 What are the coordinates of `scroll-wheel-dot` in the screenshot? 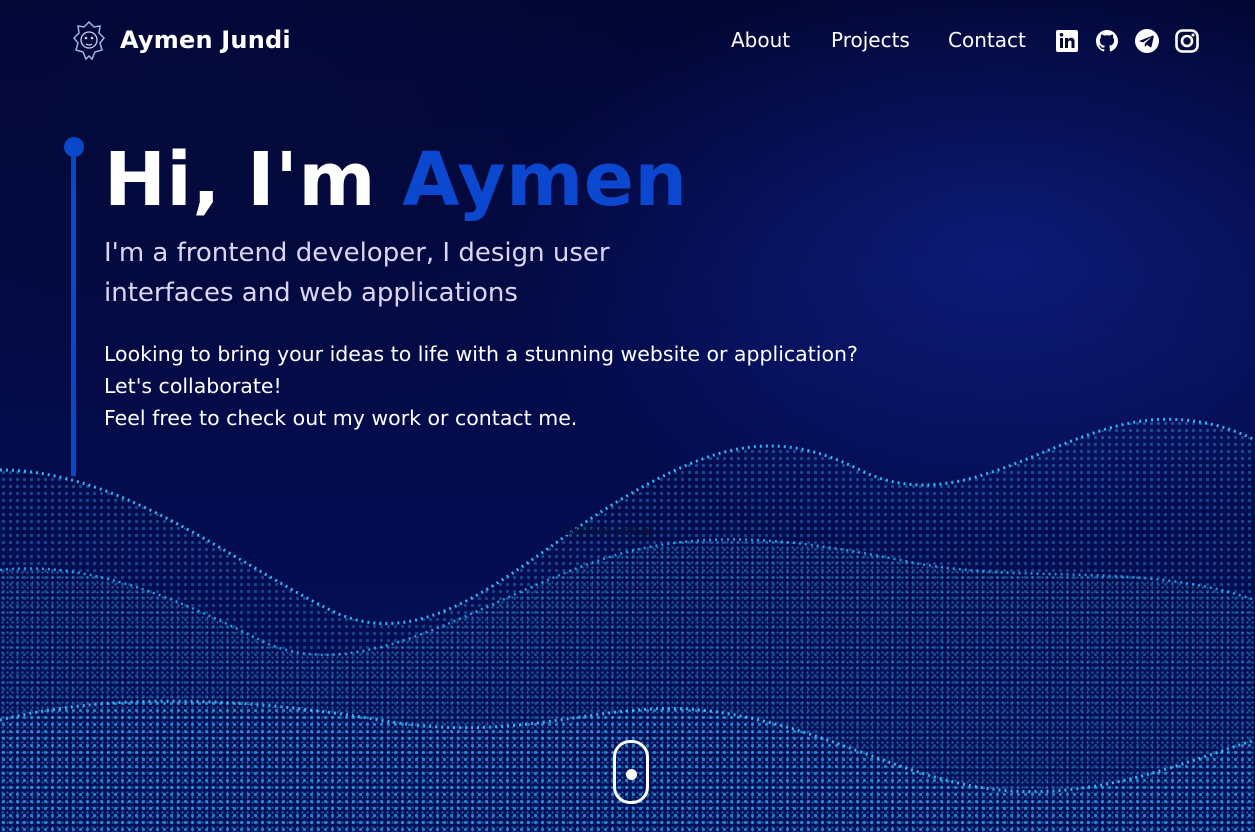 It's located at (631, 774).